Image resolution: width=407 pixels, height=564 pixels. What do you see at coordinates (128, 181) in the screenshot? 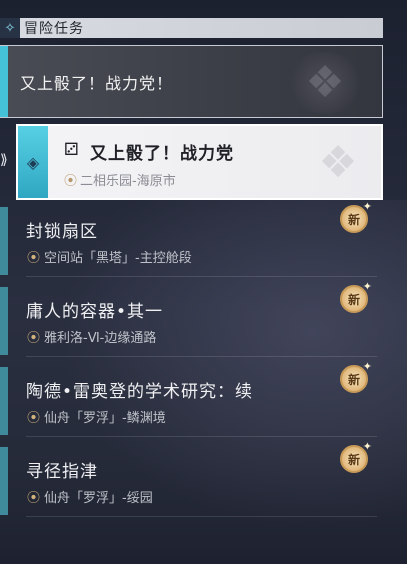
I see `quest-location: 二相乐园-海原市` at bounding box center [128, 181].